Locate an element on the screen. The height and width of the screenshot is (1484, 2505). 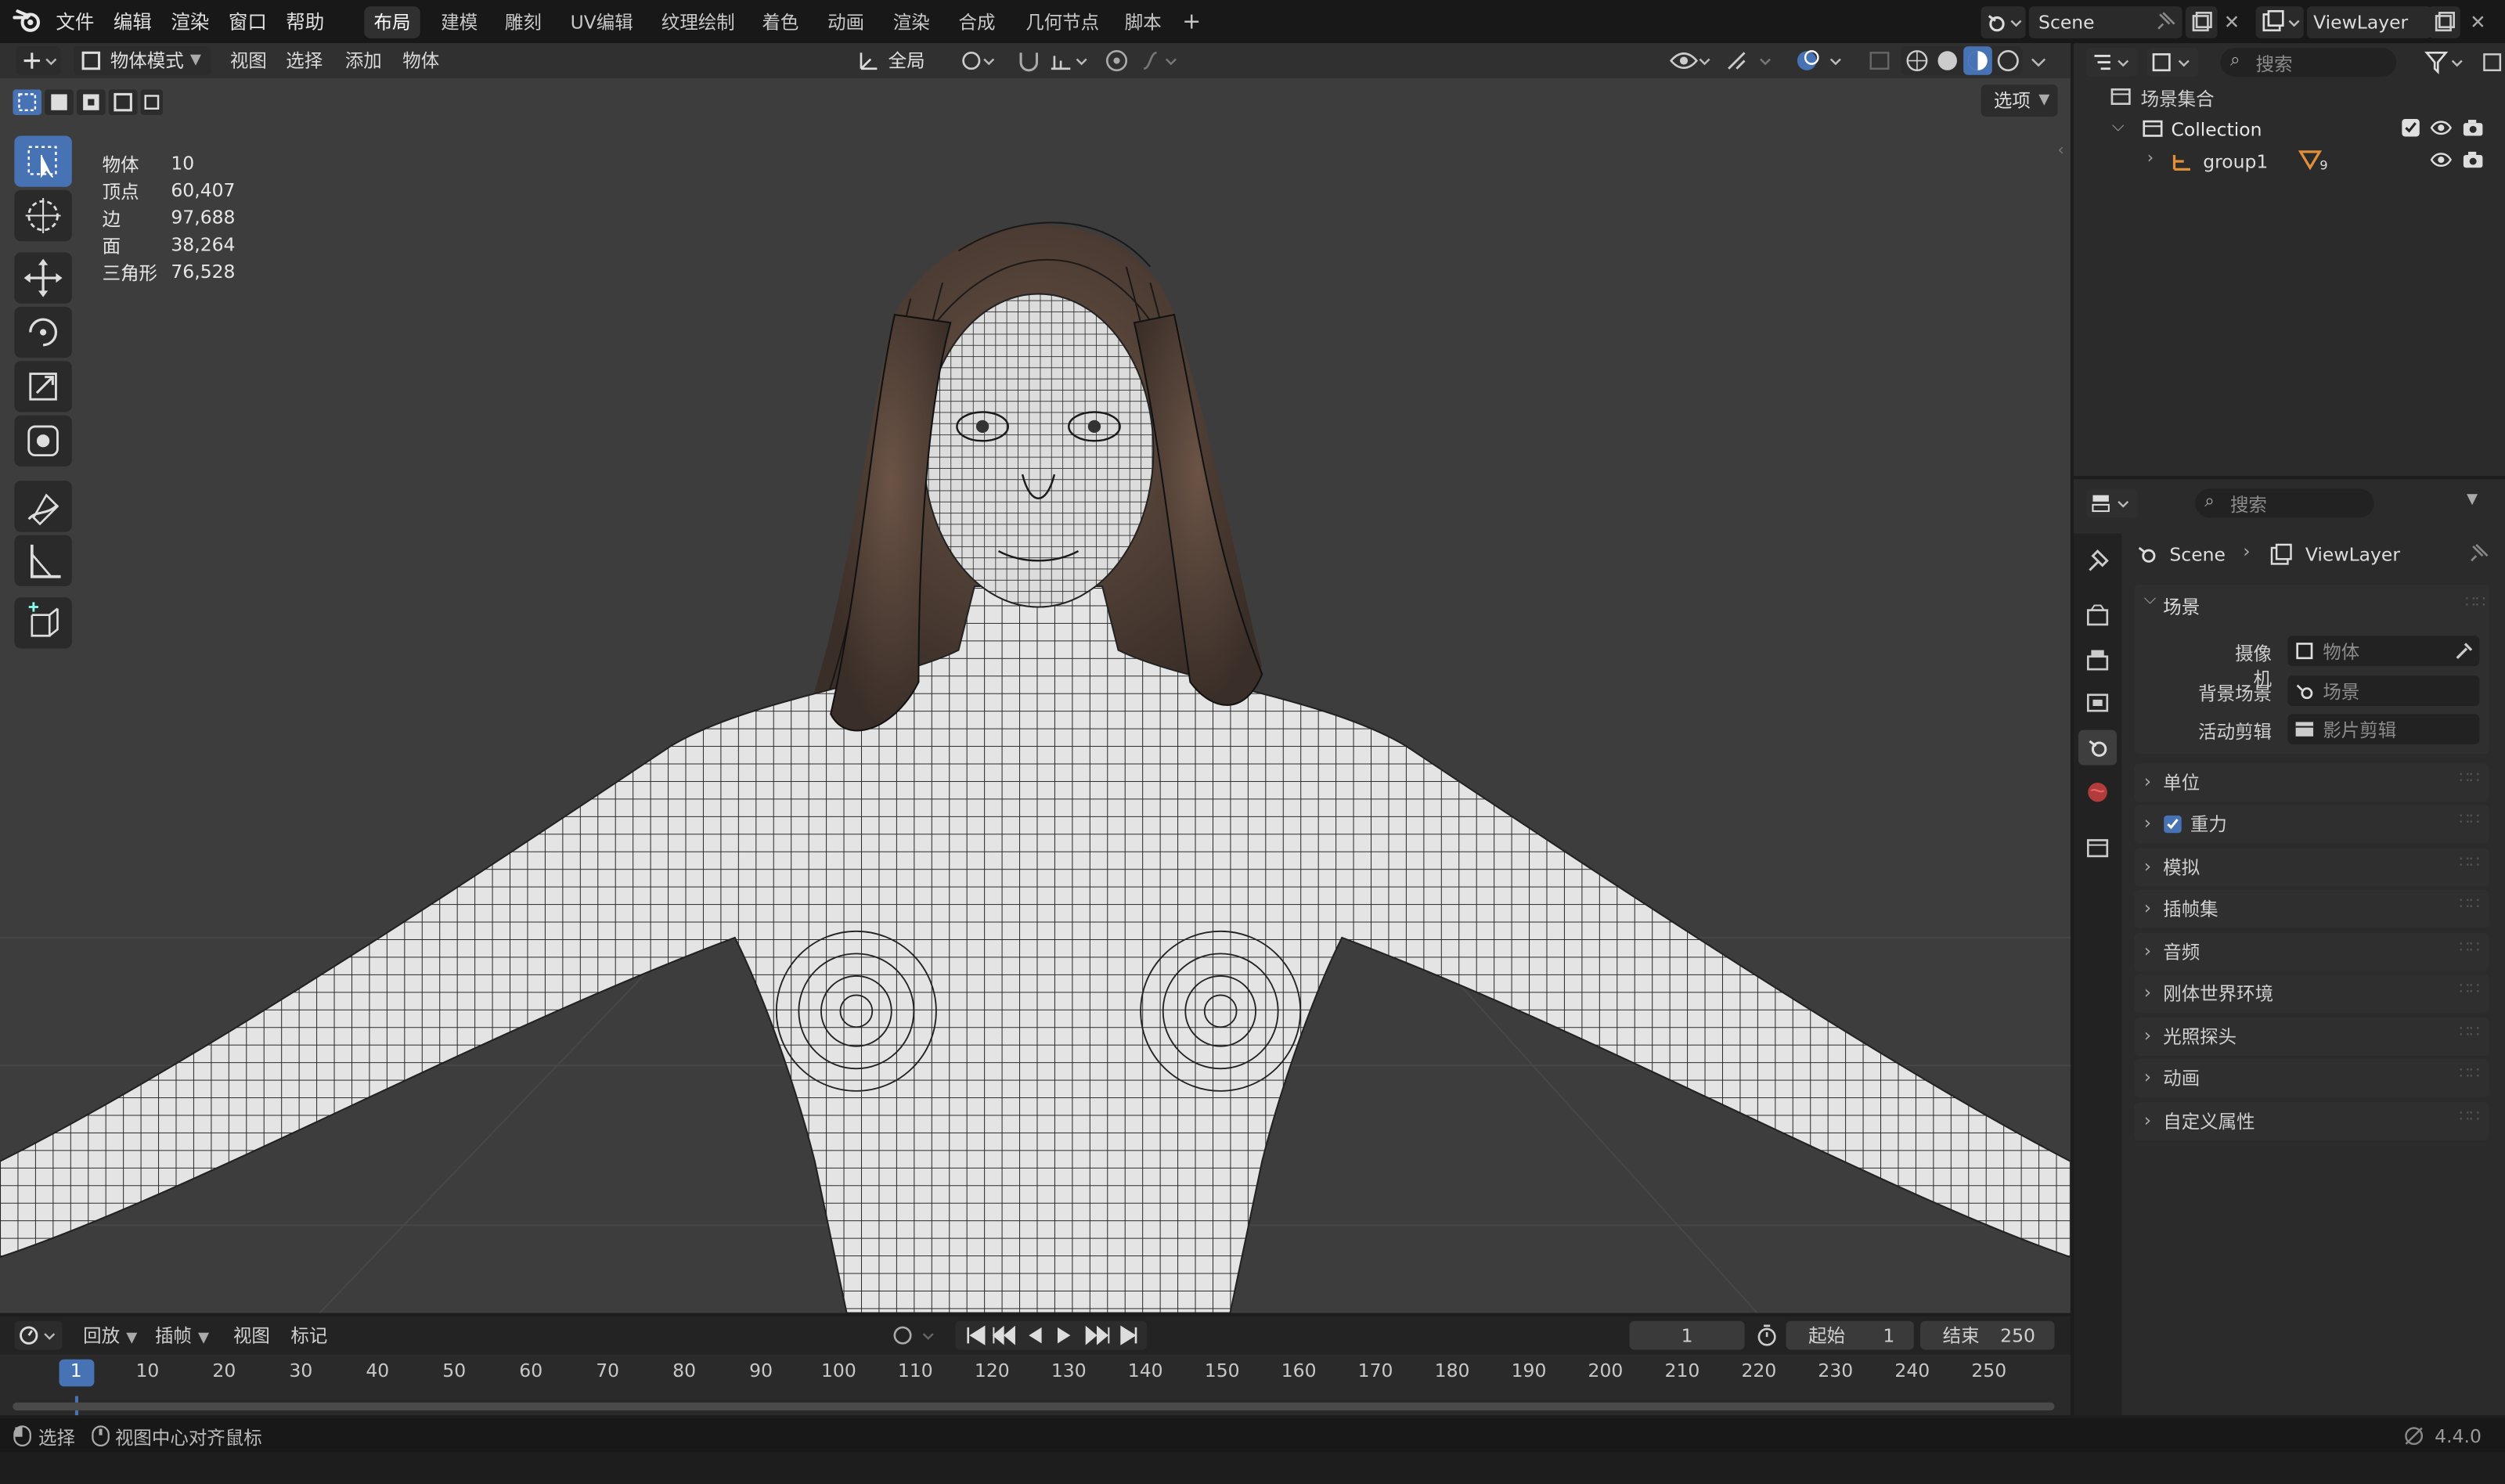
timeline-view-menu: 视图 is located at coordinates (251, 1336).